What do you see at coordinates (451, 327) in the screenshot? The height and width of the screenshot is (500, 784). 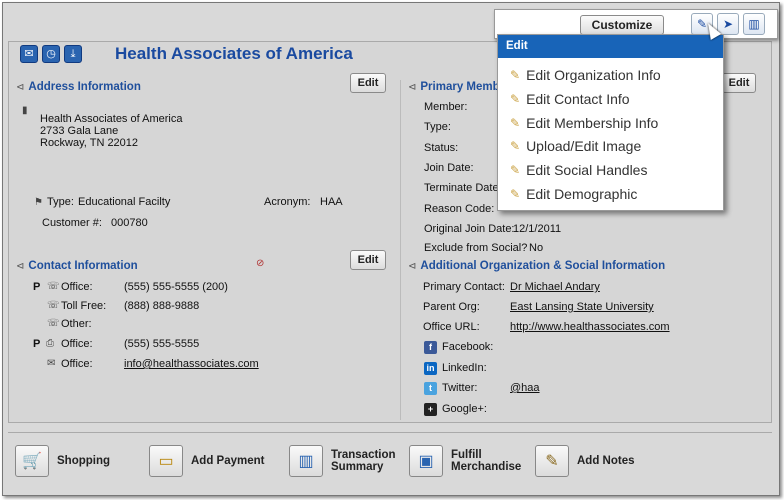 I see `office-url-label: Office URL:` at bounding box center [451, 327].